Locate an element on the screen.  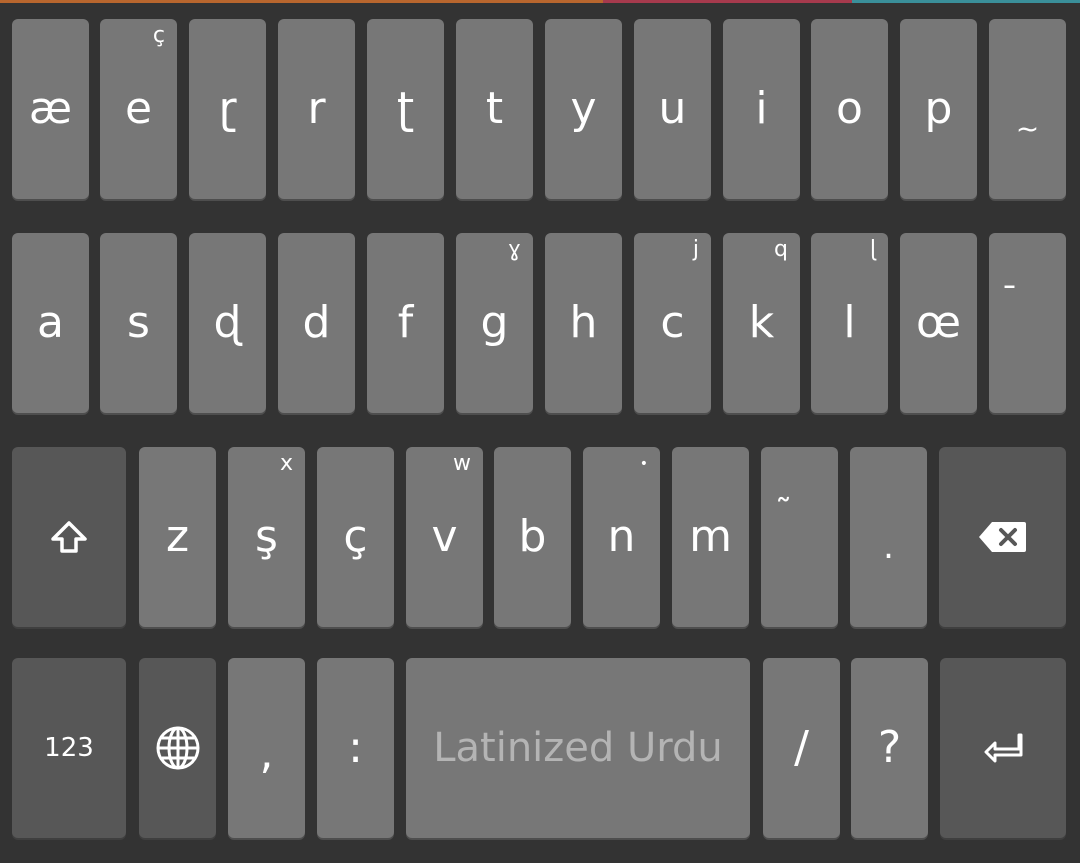
key-p: p is located at coordinates (938, 109).